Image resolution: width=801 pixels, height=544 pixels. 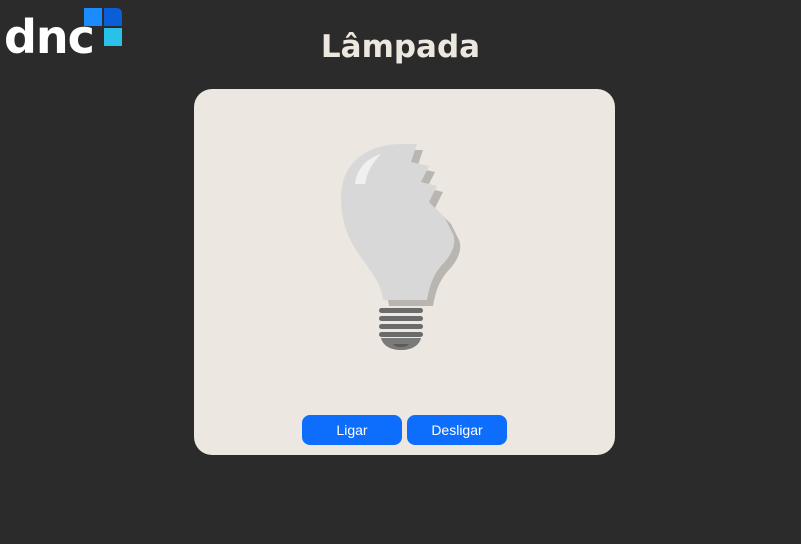 I want to click on turn-off-button: Desligar, so click(x=457, y=430).